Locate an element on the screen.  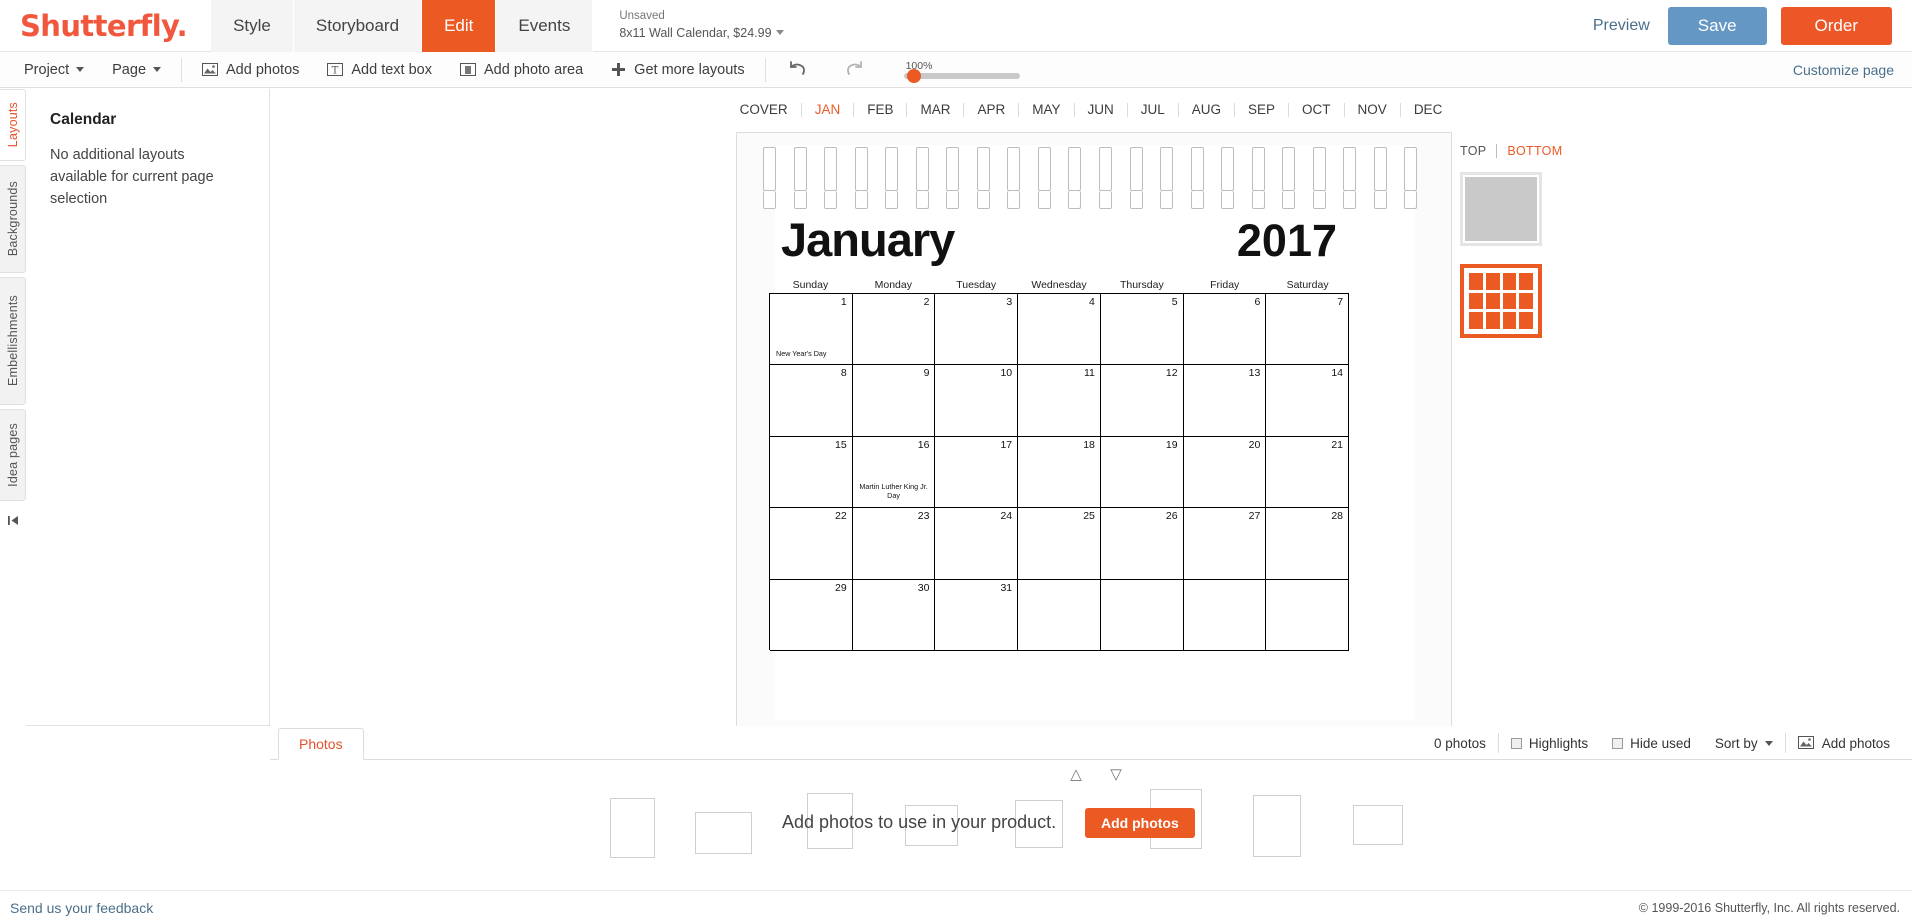
calendar-day-cell: 22 is located at coordinates (811, 544).